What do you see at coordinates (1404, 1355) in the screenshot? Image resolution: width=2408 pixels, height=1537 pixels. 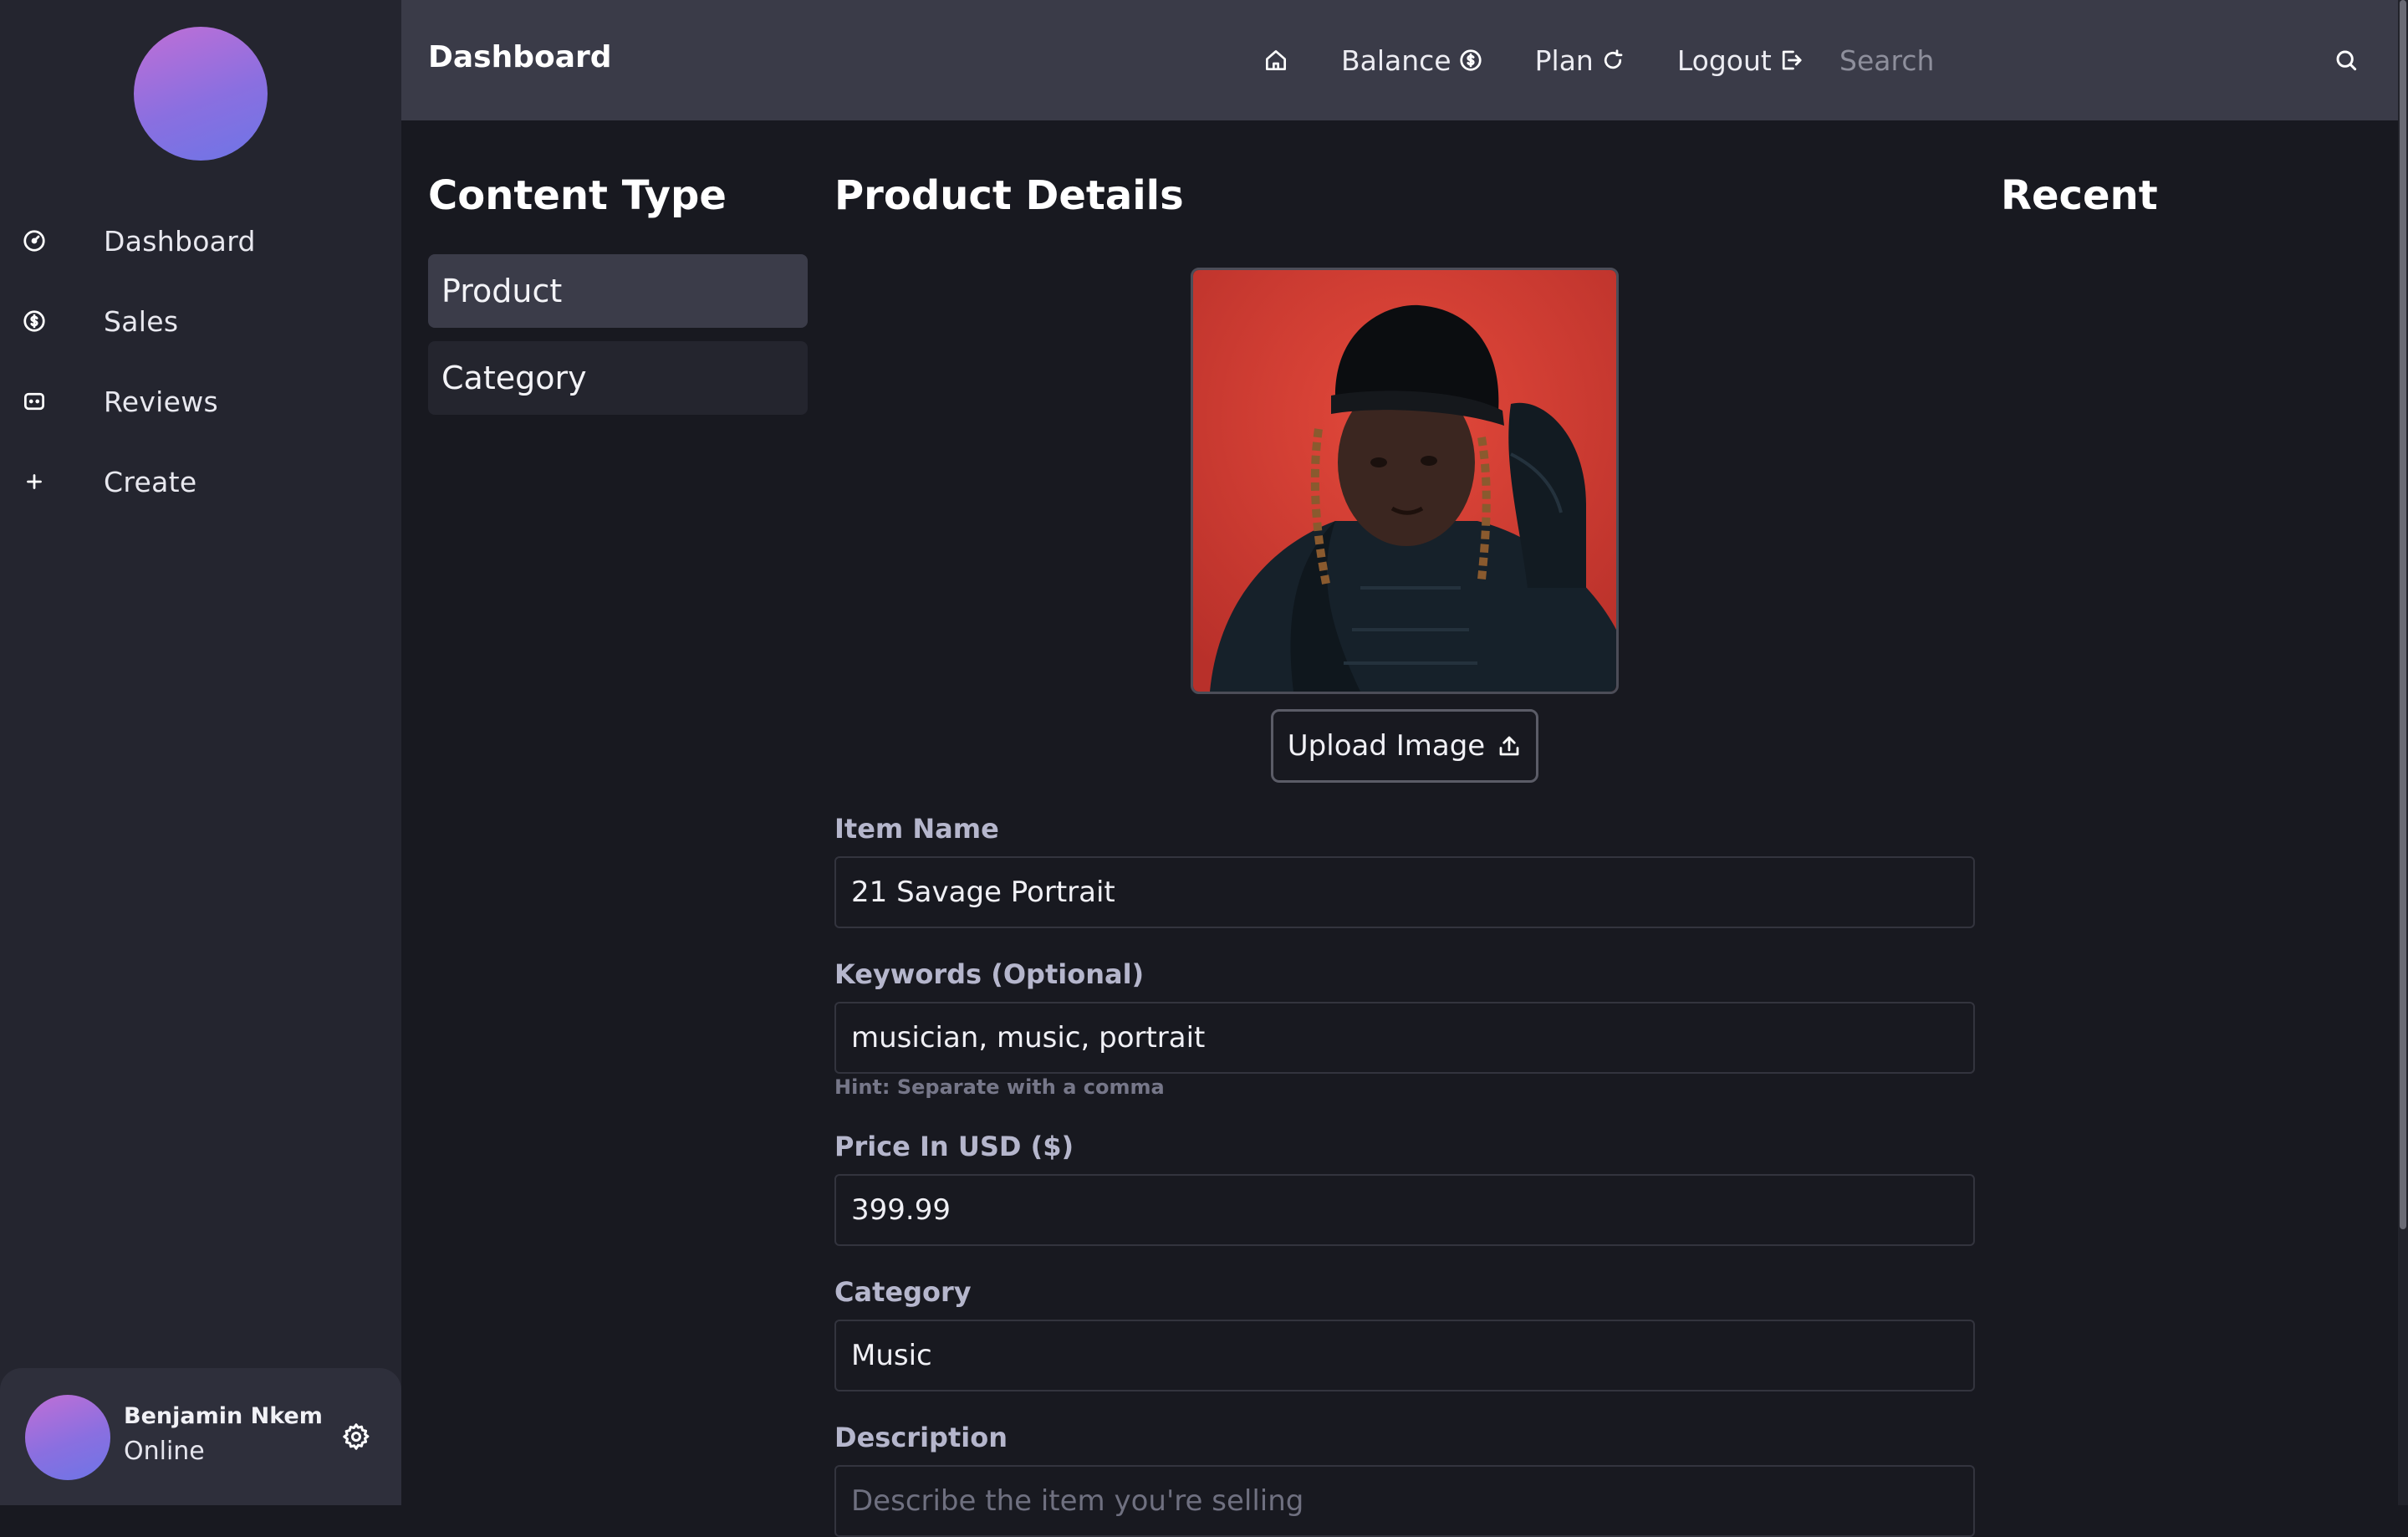 I see `category-field` at bounding box center [1404, 1355].